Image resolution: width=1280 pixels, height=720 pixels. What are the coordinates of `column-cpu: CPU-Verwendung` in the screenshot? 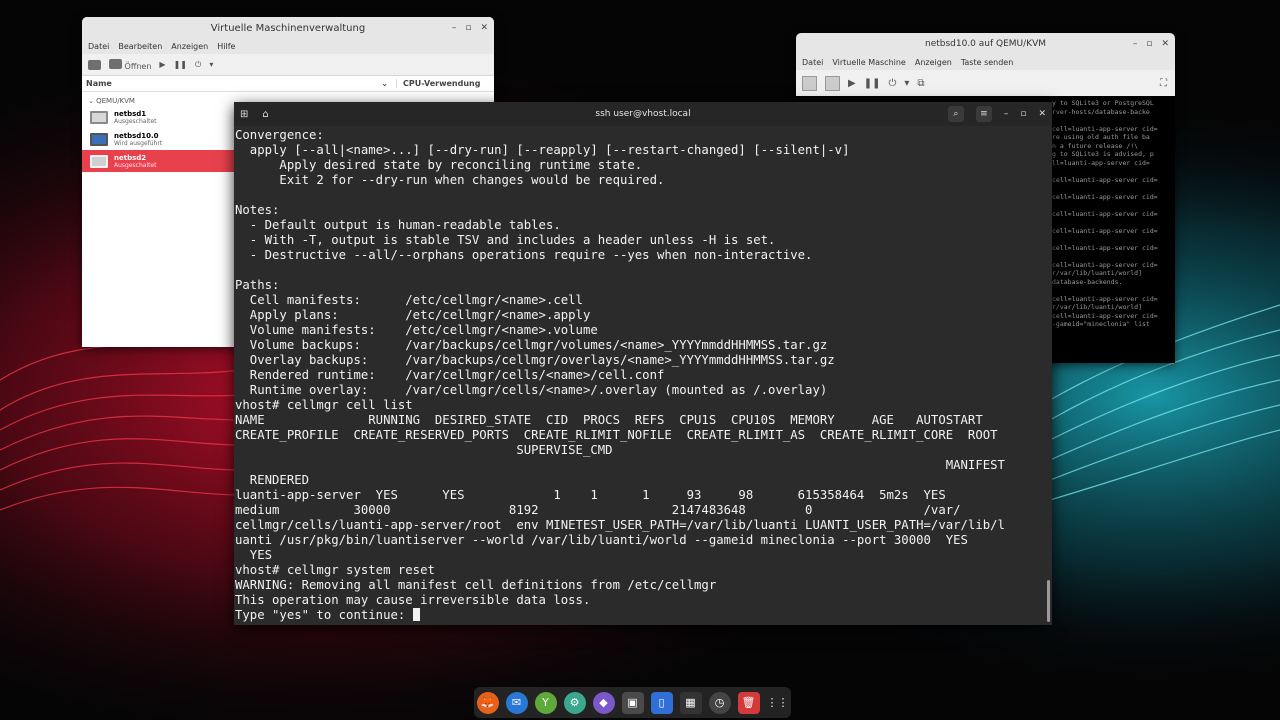 It's located at (438, 83).